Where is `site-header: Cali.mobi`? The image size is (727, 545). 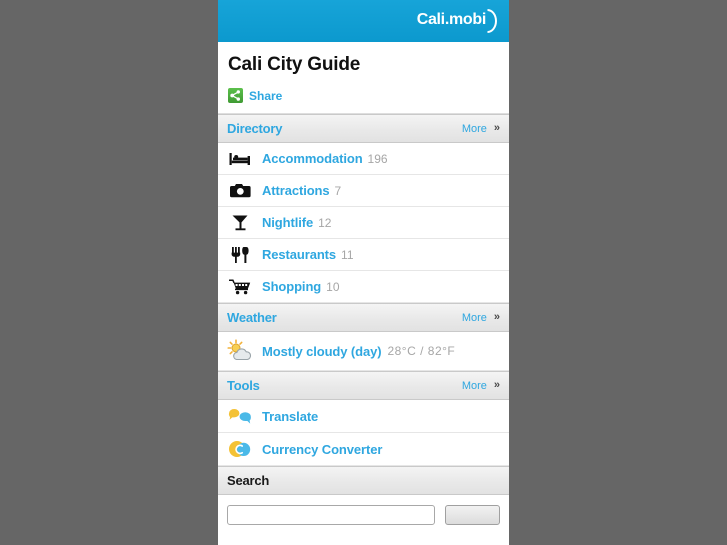
site-header: Cali.mobi is located at coordinates (363, 21).